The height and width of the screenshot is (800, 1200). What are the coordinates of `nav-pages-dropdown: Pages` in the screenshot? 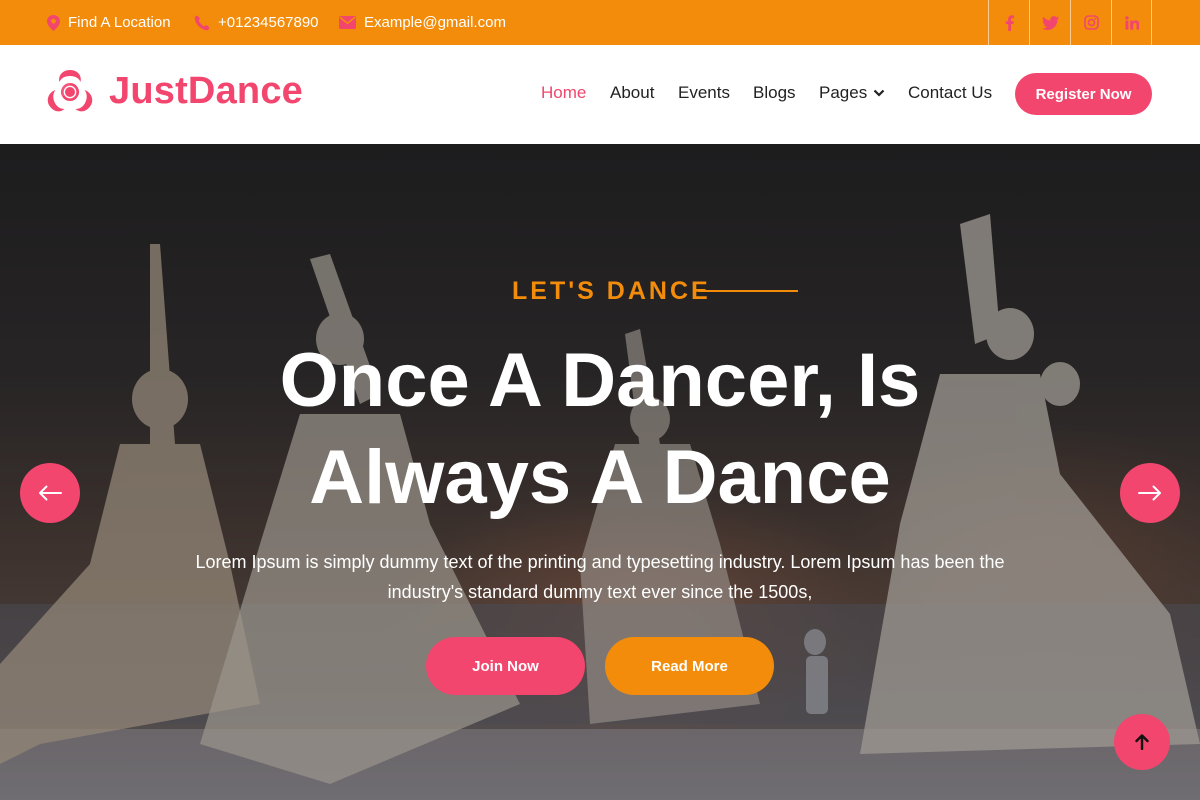 It's located at (852, 93).